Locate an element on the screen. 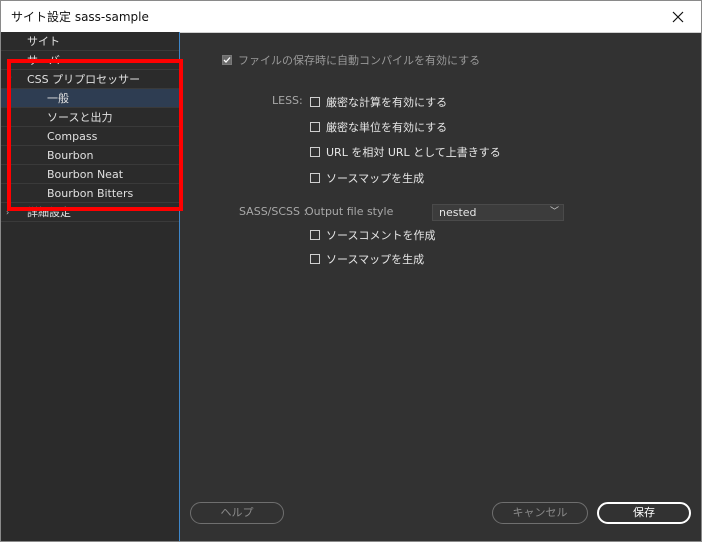  cancel-button-label: キャンセル is located at coordinates (540, 512).